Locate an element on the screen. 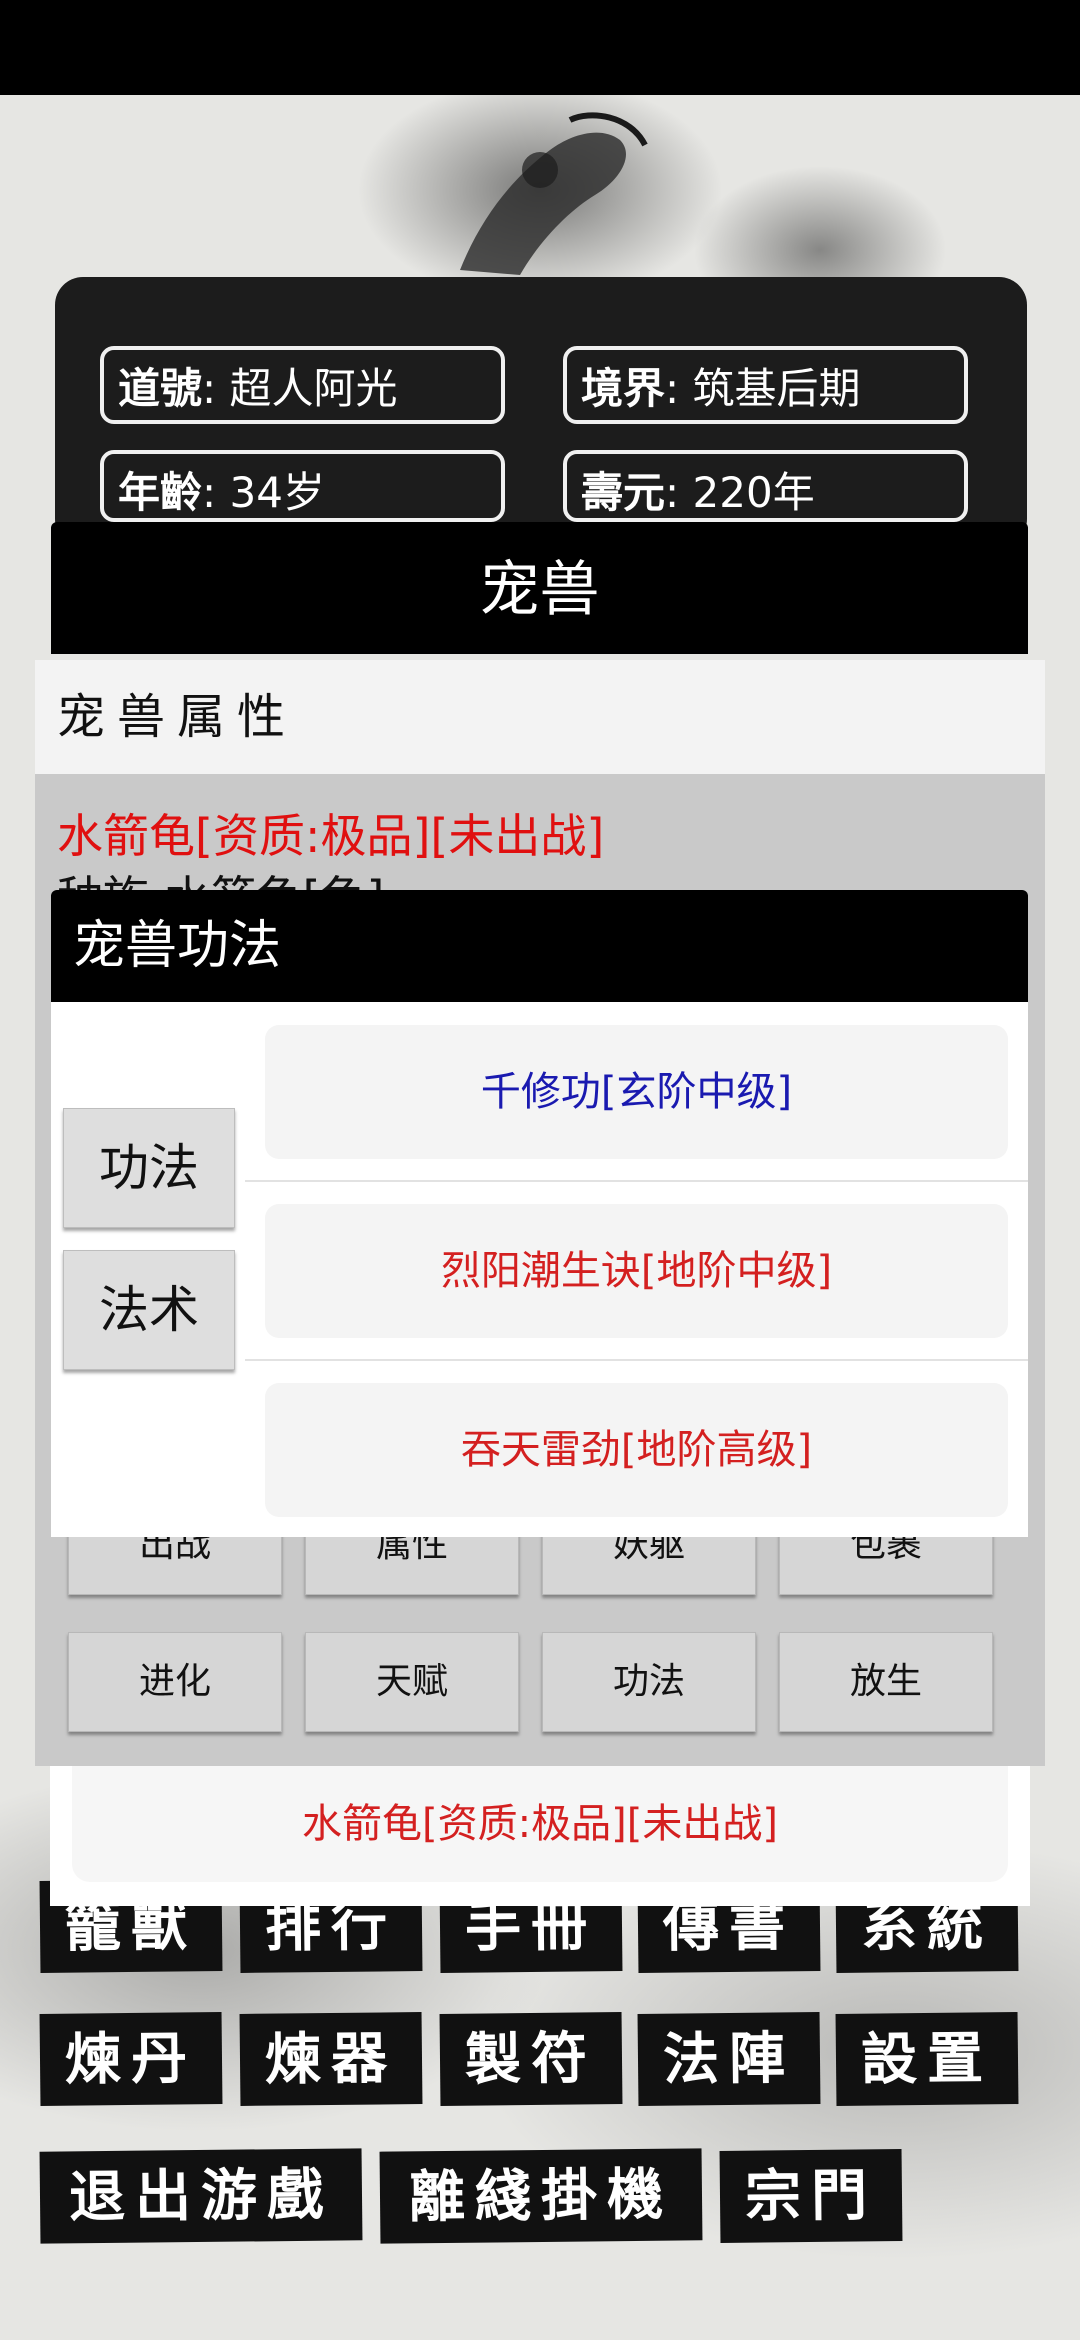 Image resolution: width=1080 pixels, height=2340 pixels. age-value: 34岁 is located at coordinates (277, 492).